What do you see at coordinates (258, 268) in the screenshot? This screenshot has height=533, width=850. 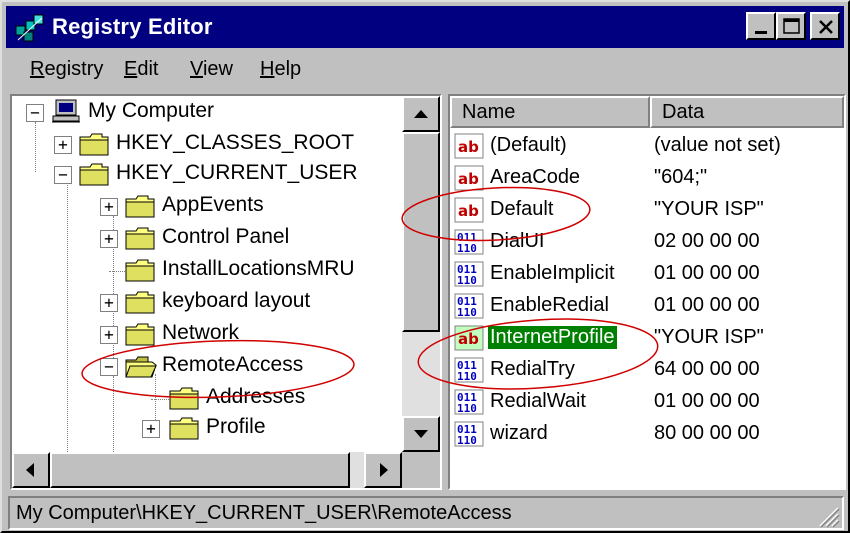 I see `tree-label: InstallLocationsMRU` at bounding box center [258, 268].